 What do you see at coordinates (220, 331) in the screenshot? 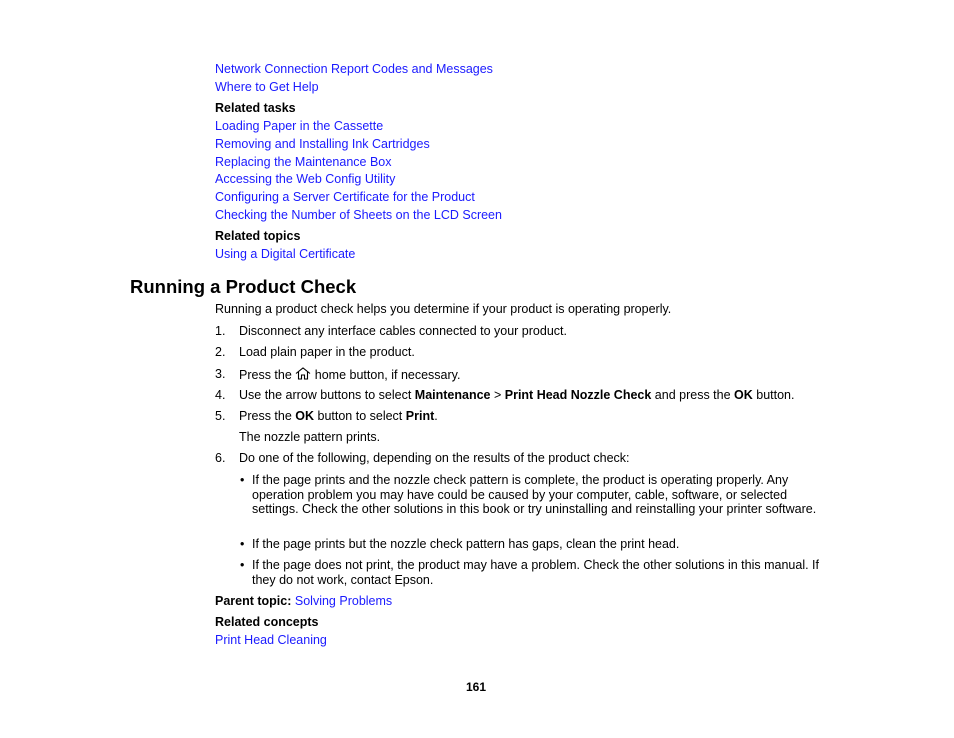
I see `step-number: 1.` at bounding box center [220, 331].